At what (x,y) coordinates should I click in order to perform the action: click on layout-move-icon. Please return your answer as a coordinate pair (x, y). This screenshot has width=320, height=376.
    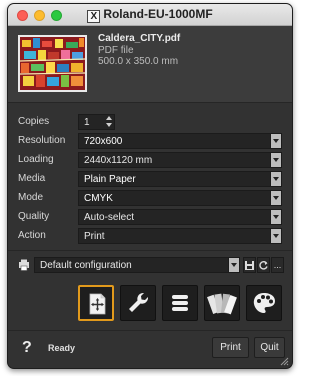
    Looking at the image, I should click on (97, 304).